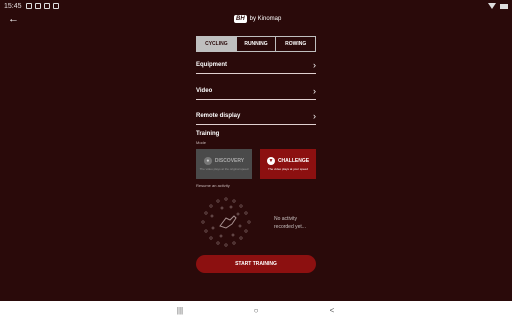 This screenshot has height=320, width=512. Describe the element at coordinates (208, 134) in the screenshot. I see `training-title: Training` at that location.